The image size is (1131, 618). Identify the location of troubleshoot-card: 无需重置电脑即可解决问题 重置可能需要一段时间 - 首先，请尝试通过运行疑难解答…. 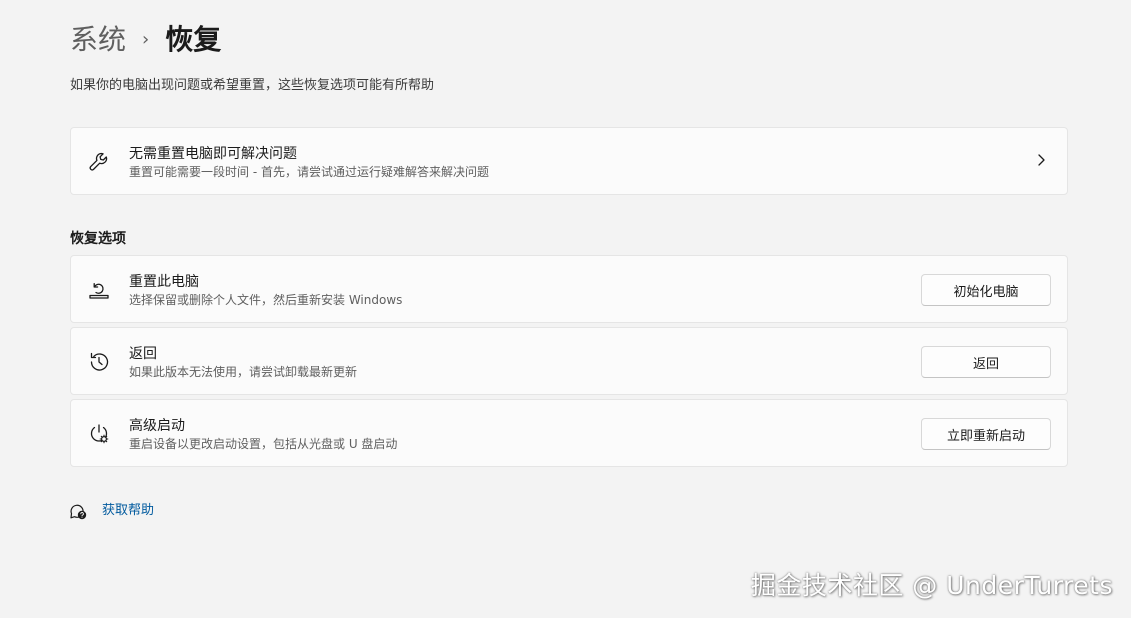
(569, 161).